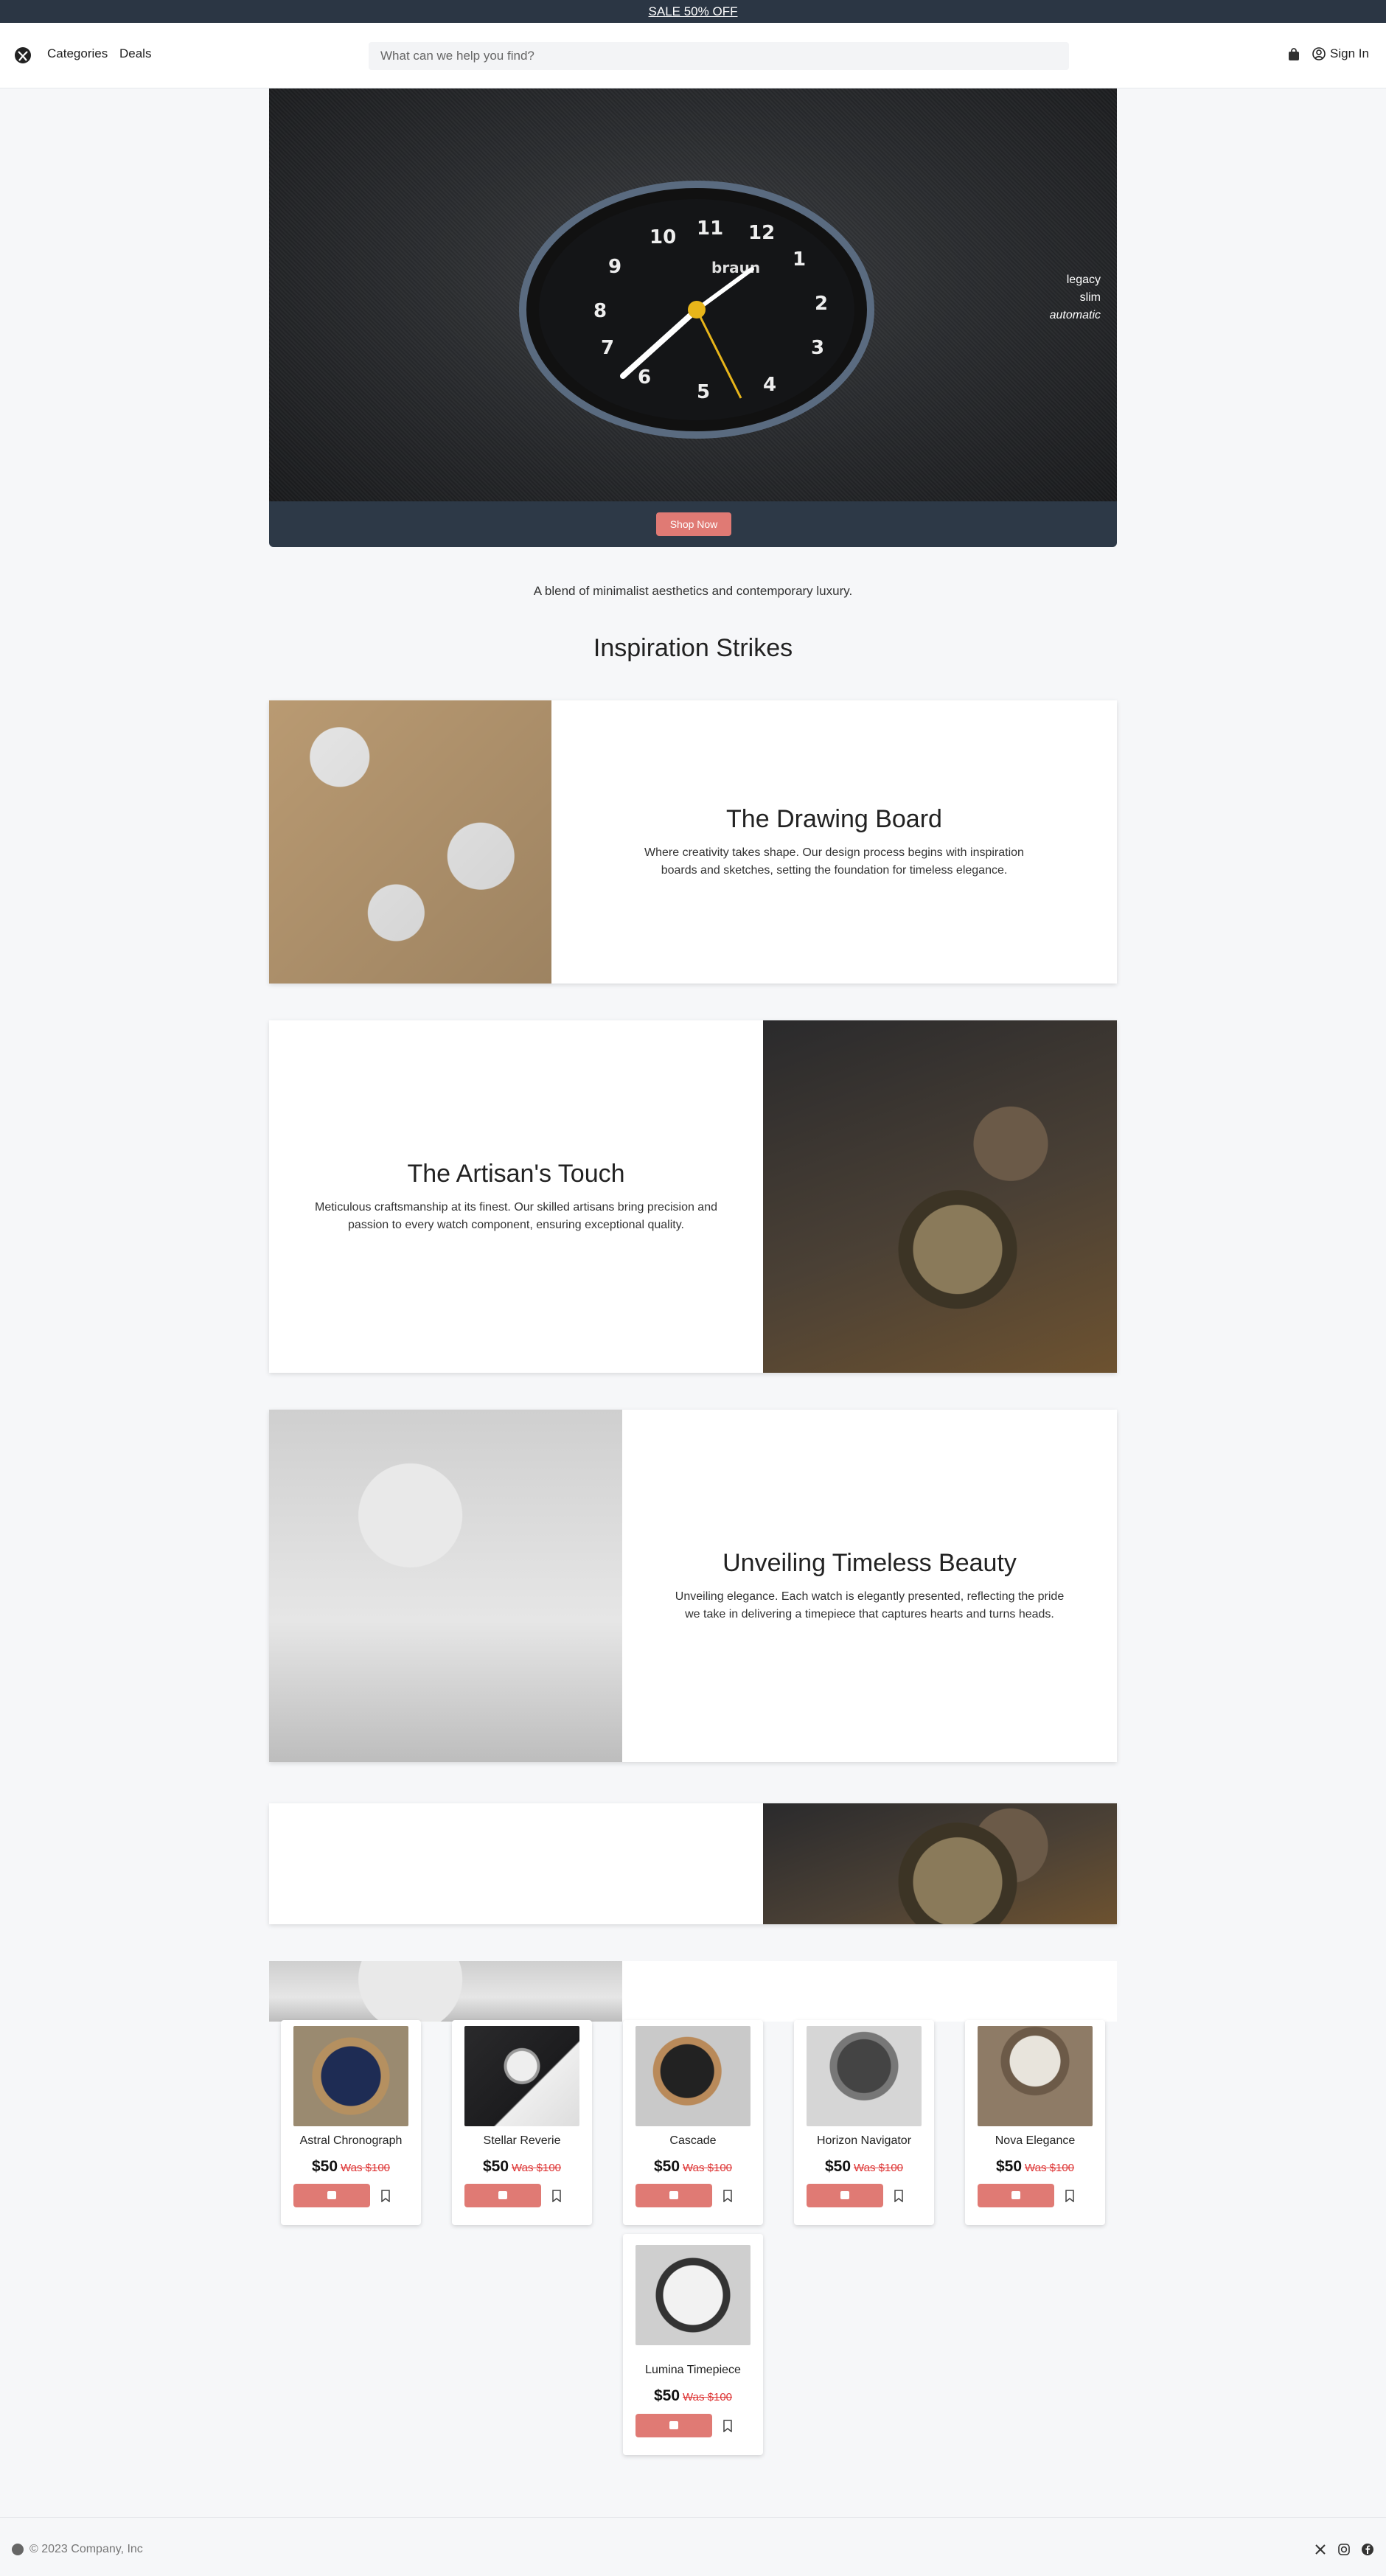 This screenshot has height=2576, width=1386. I want to click on user-circle-icon, so click(1319, 54).